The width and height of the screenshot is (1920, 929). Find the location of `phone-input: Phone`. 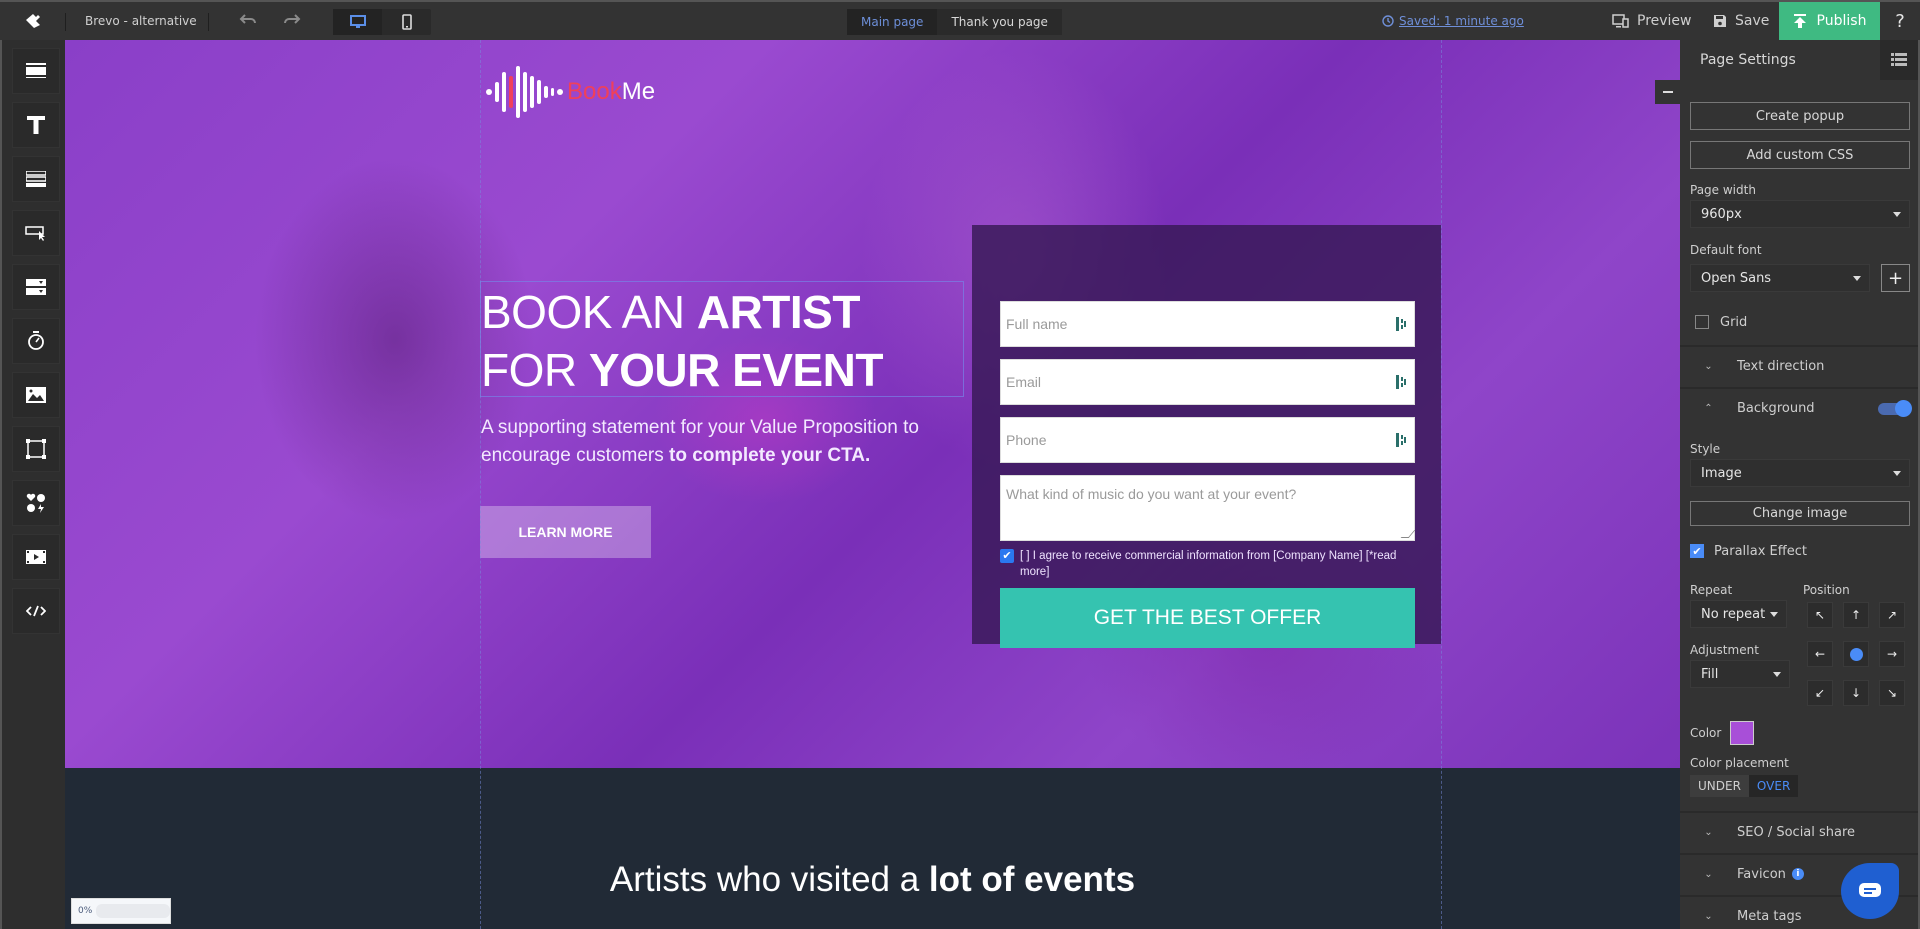

phone-input: Phone is located at coordinates (1207, 440).